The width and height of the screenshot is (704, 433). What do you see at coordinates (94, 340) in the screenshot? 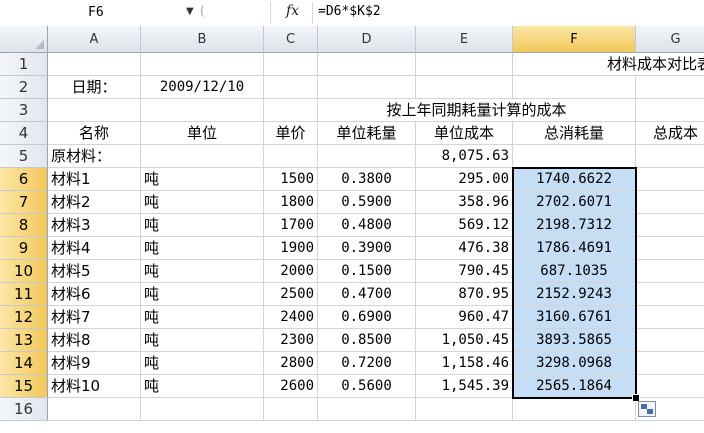
I see `material-name: 材料8` at bounding box center [94, 340].